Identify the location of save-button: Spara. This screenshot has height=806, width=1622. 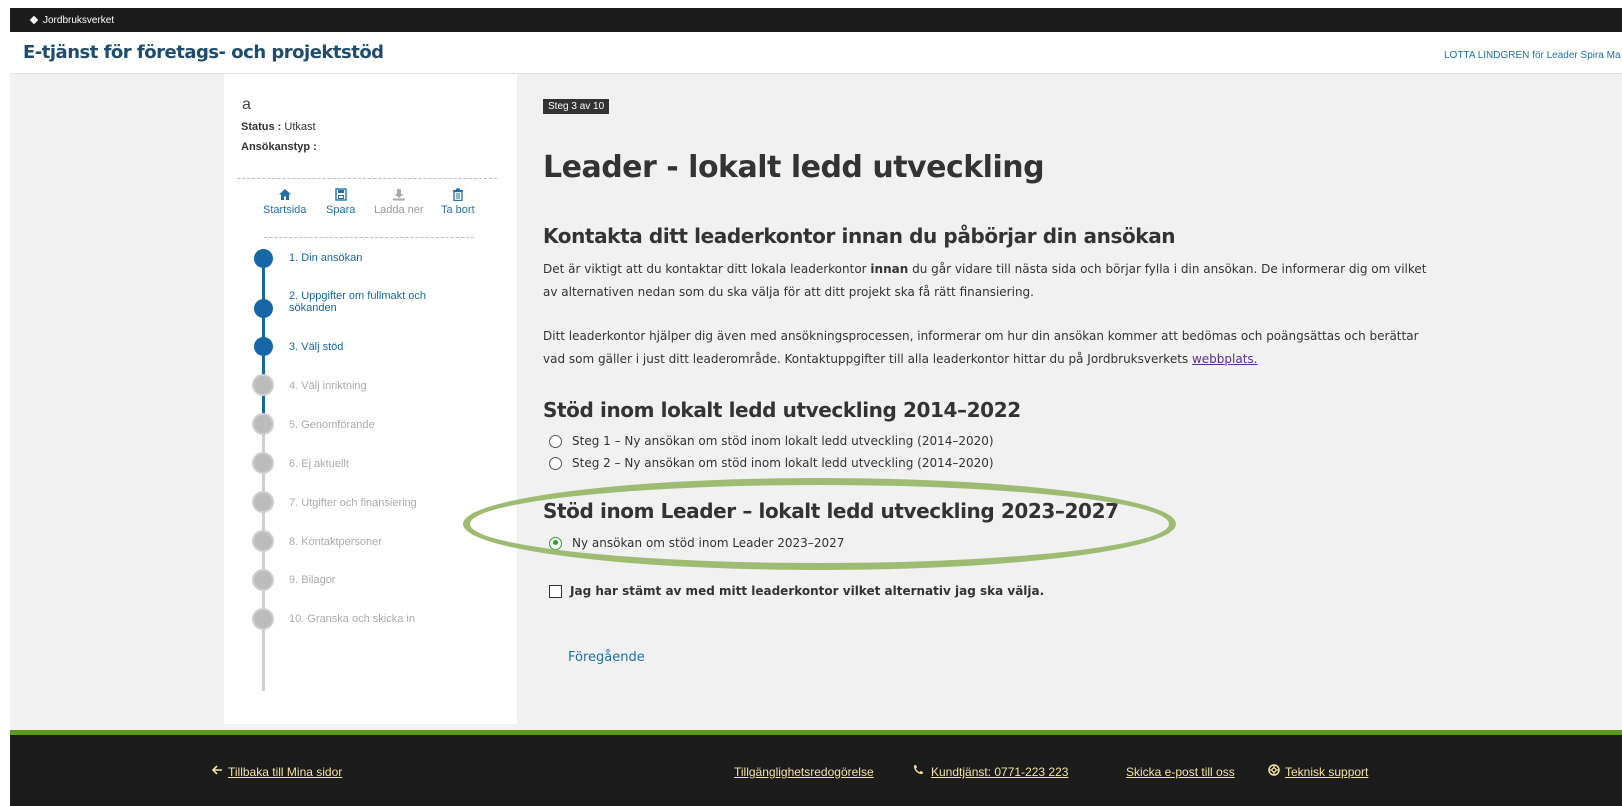
(340, 202).